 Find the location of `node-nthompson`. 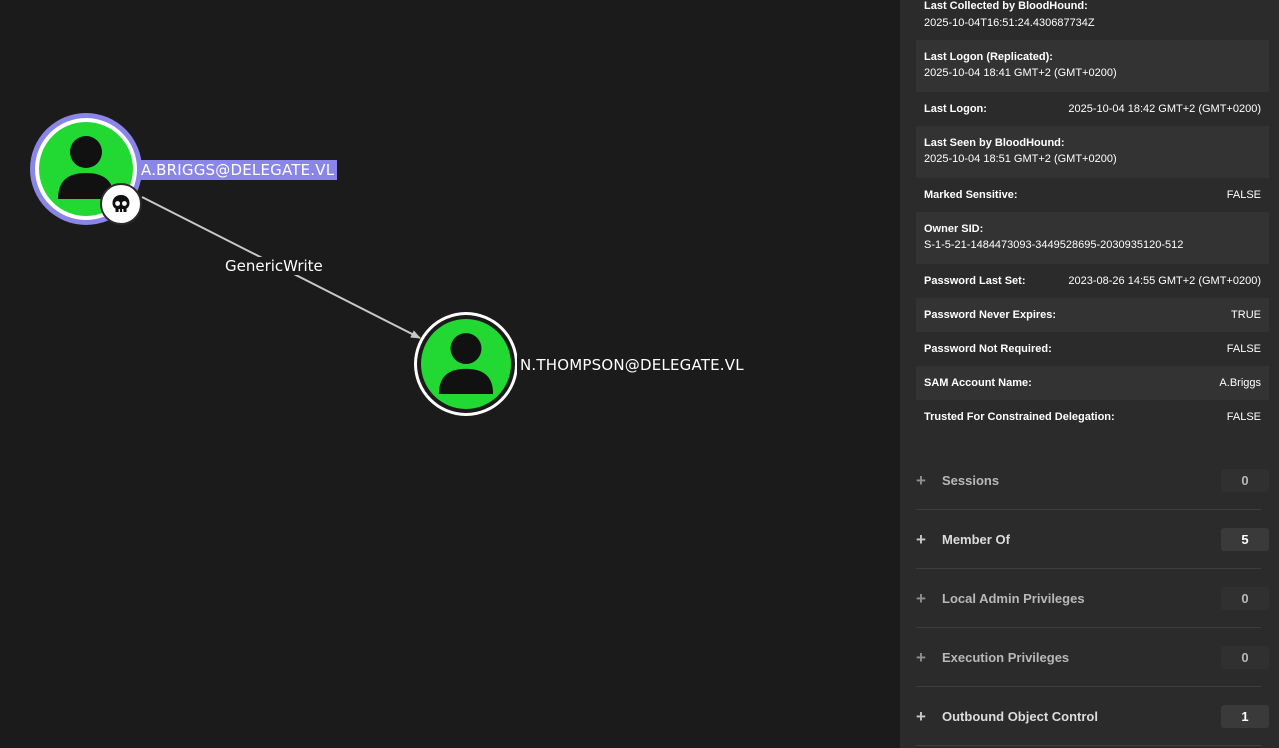

node-nthompson is located at coordinates (466, 364).